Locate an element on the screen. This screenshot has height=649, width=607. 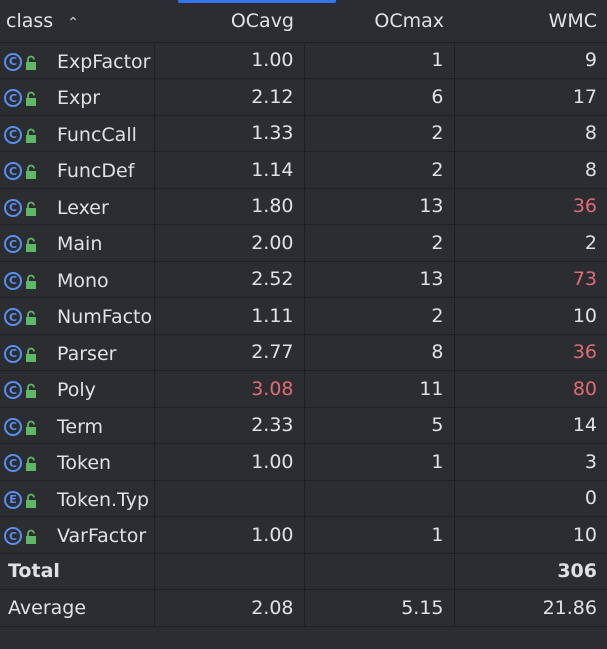
table-row: C Token 1.00 1 3 is located at coordinates (303, 462).